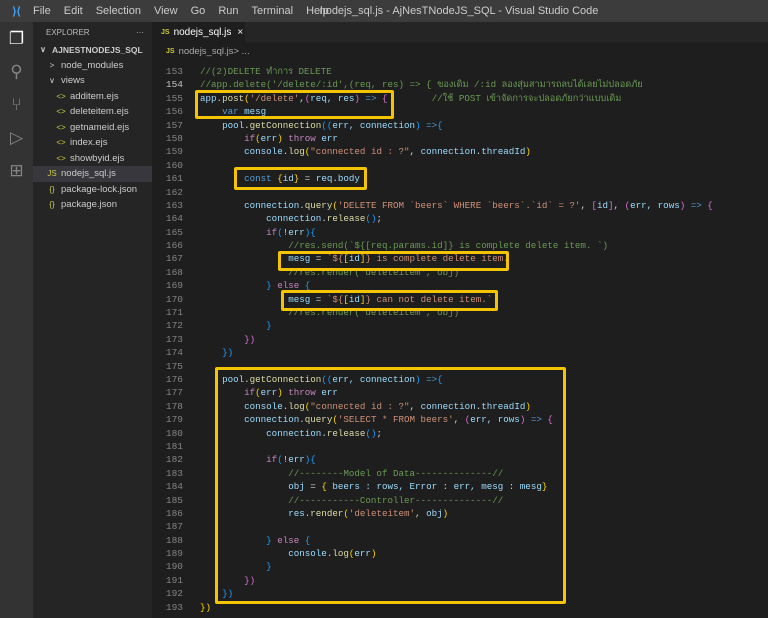 The width and height of the screenshot is (768, 618). Describe the element at coordinates (318, 205) in the screenshot. I see `code-token: query` at that location.